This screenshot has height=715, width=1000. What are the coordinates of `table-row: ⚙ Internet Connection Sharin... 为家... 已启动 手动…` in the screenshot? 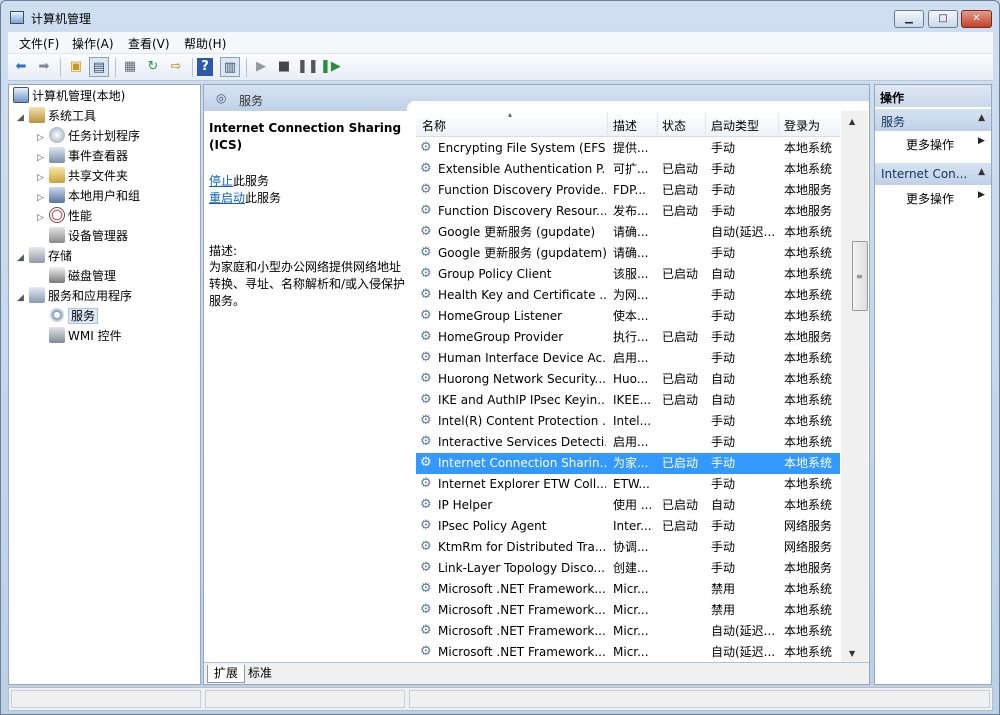 It's located at (628, 463).